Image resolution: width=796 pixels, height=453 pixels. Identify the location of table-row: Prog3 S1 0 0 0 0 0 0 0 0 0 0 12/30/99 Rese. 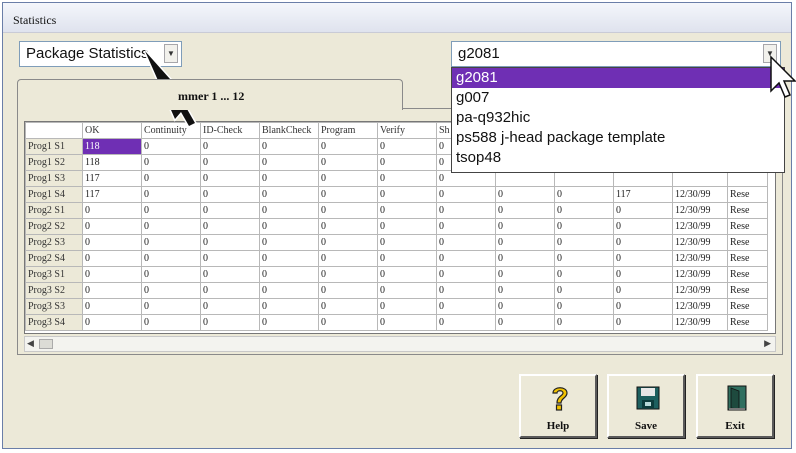
(396, 274).